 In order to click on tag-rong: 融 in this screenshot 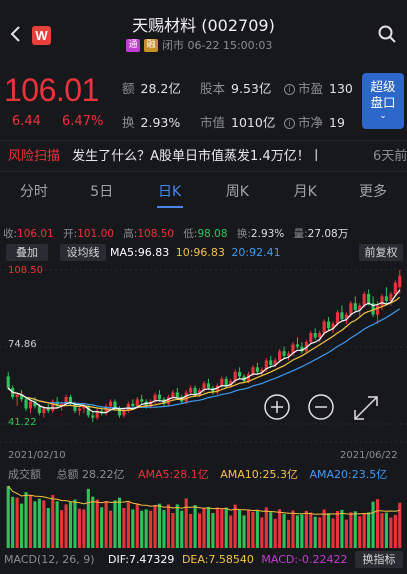, I will do `click(151, 45)`.